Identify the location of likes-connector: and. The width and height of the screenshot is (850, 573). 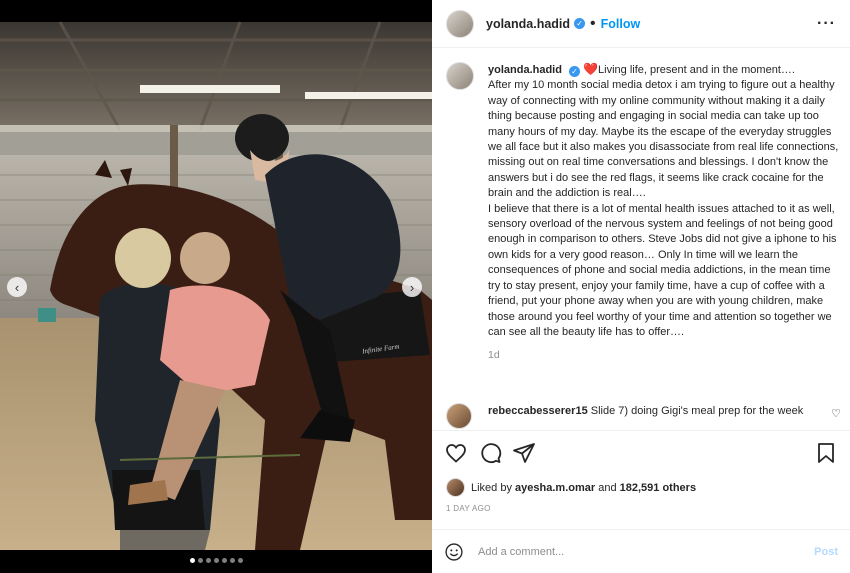
(607, 487).